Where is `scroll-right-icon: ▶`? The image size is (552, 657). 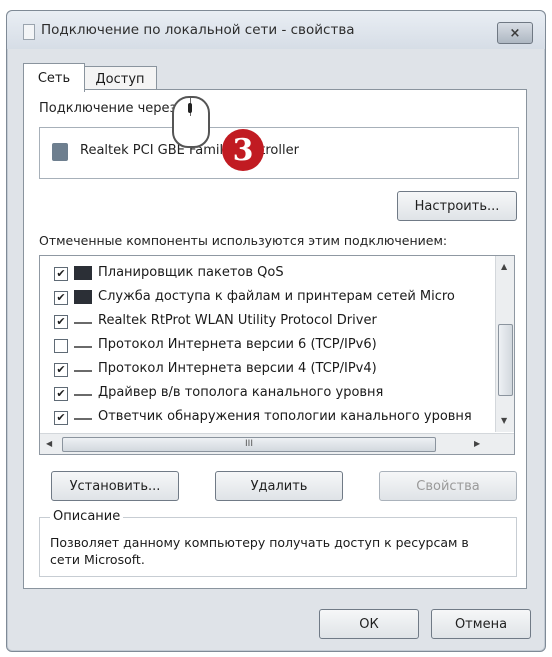
scroll-right-icon: ▶ is located at coordinates (477, 443).